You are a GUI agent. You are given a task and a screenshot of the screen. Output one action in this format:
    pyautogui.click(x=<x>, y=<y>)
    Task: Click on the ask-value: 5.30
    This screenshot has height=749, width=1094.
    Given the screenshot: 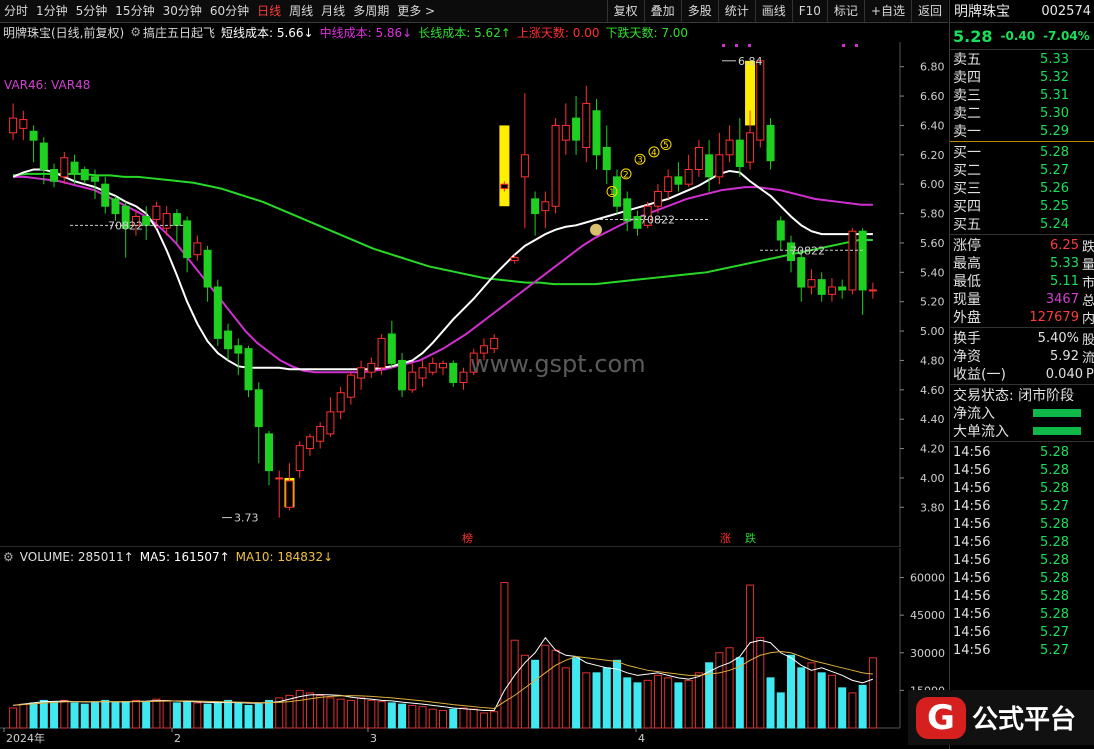 What is the action you would take?
    pyautogui.click(x=1054, y=113)
    